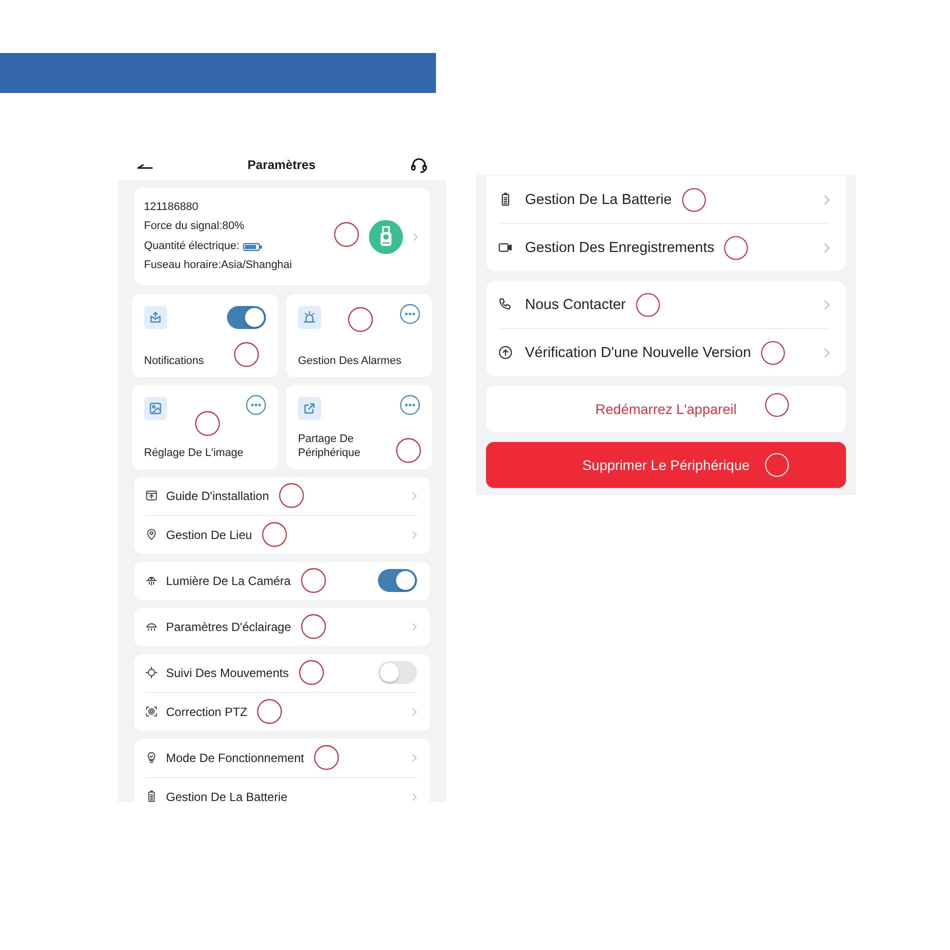 This screenshot has height=950, width=950. What do you see at coordinates (218, 266) in the screenshot?
I see `device-info-text: Fuseau horaire:Asia/Shanghai` at bounding box center [218, 266].